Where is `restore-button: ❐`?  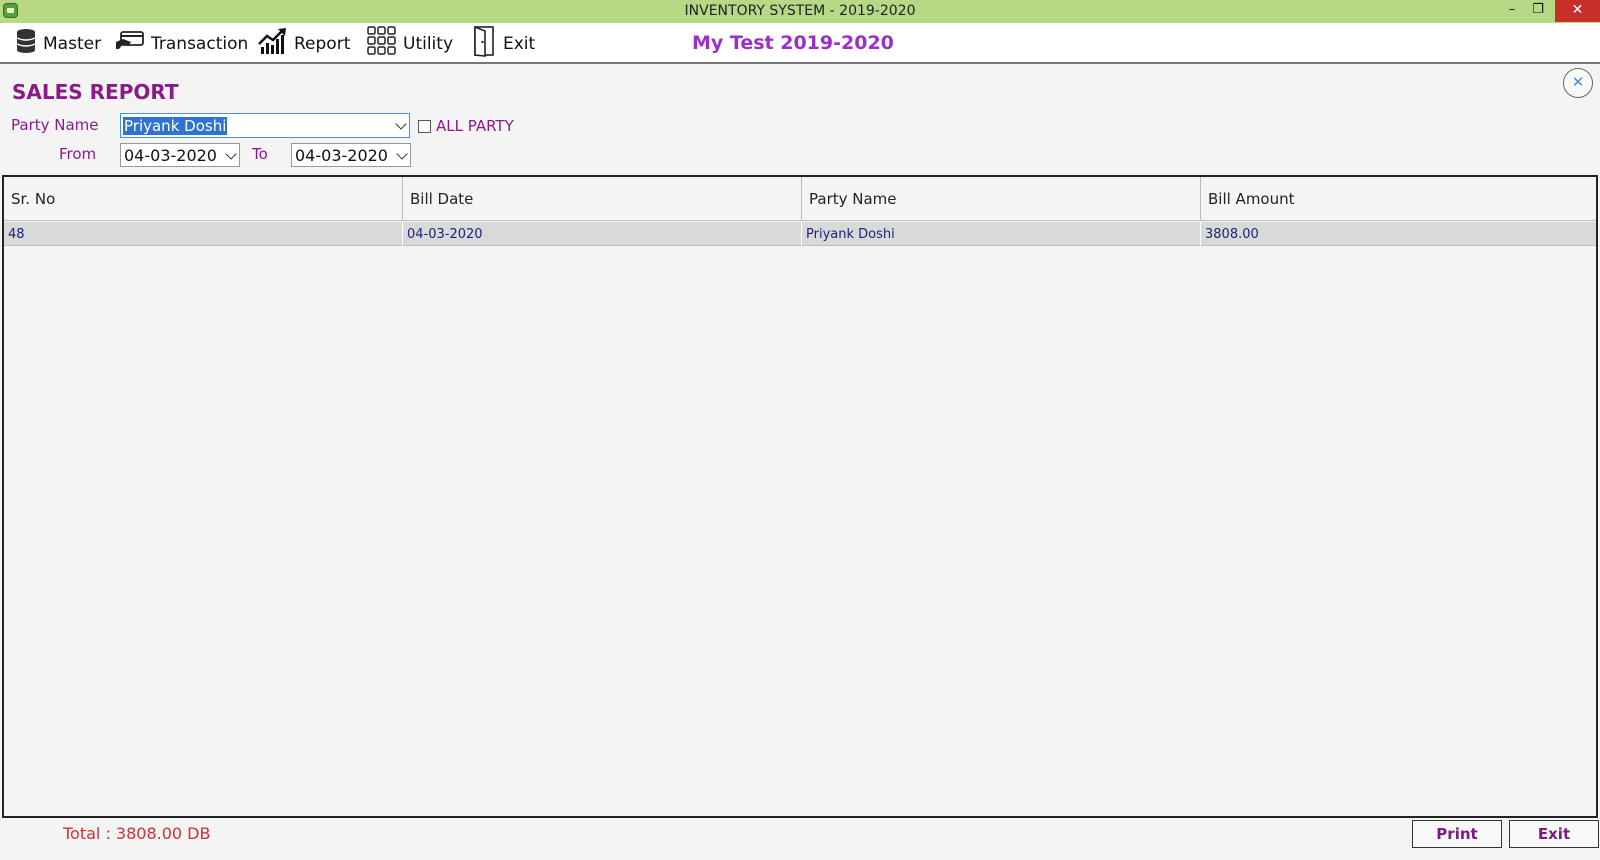 restore-button: ❐ is located at coordinates (1538, 11).